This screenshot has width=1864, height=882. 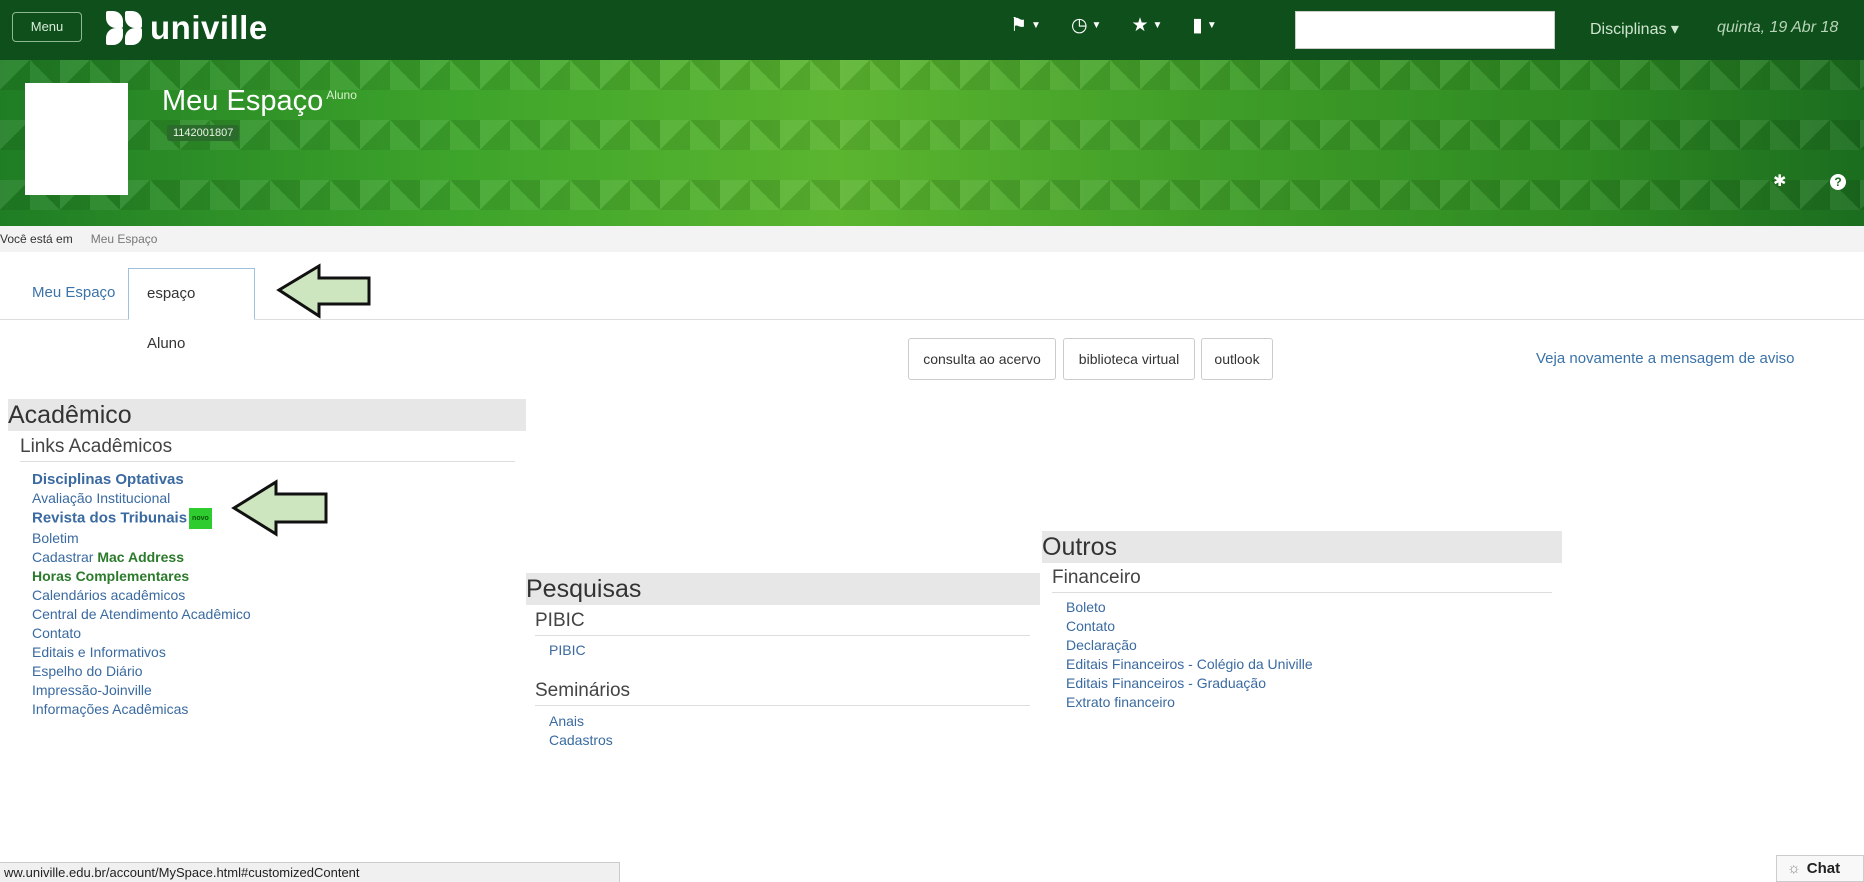 I want to click on univille-logo: univille, so click(x=186, y=28).